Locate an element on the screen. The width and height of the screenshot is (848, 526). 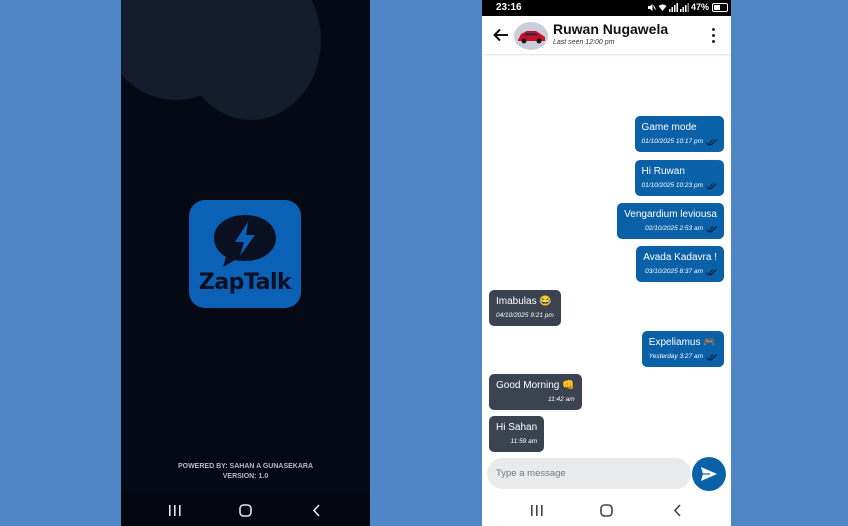
message-meta: 03/10/2025 8:37 am is located at coordinates (680, 272).